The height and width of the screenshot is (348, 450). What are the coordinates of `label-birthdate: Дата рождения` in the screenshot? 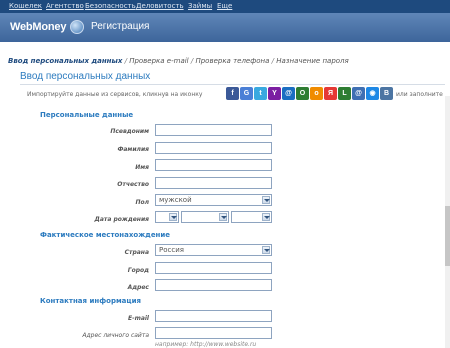 It's located at (121, 219).